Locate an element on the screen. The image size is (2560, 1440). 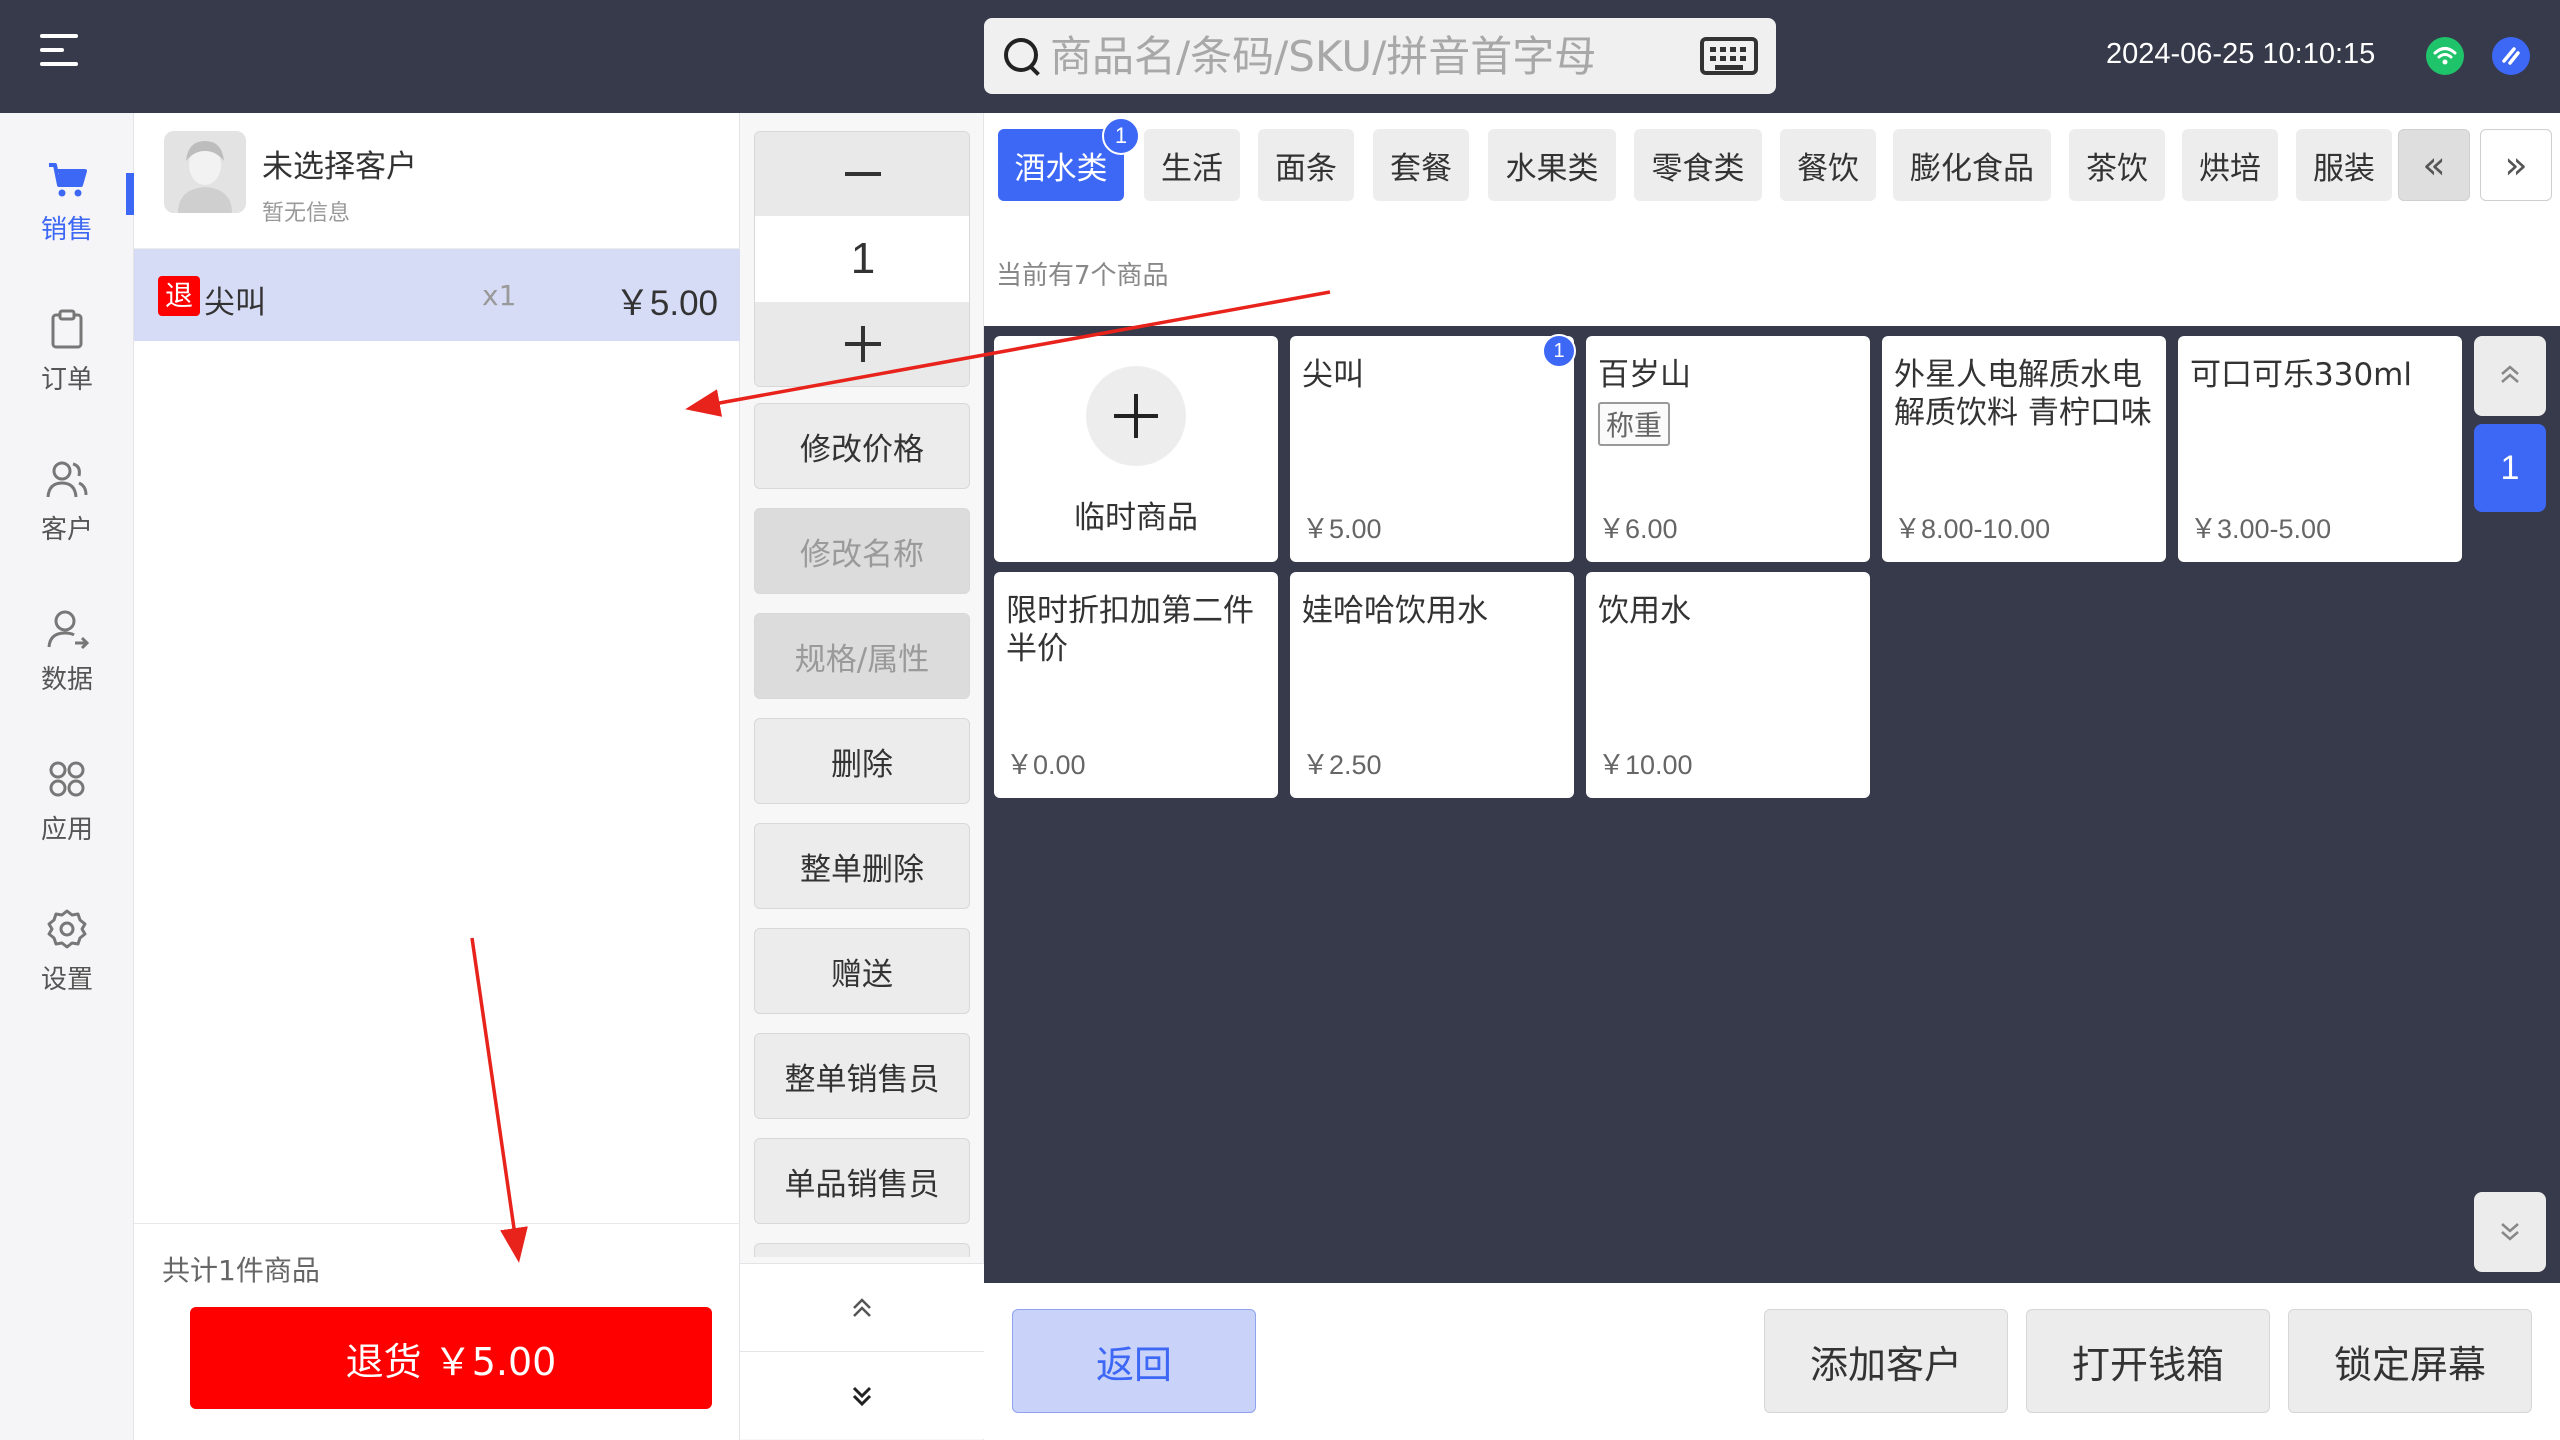
category-tab-combo: 套餐 is located at coordinates (1421, 165).